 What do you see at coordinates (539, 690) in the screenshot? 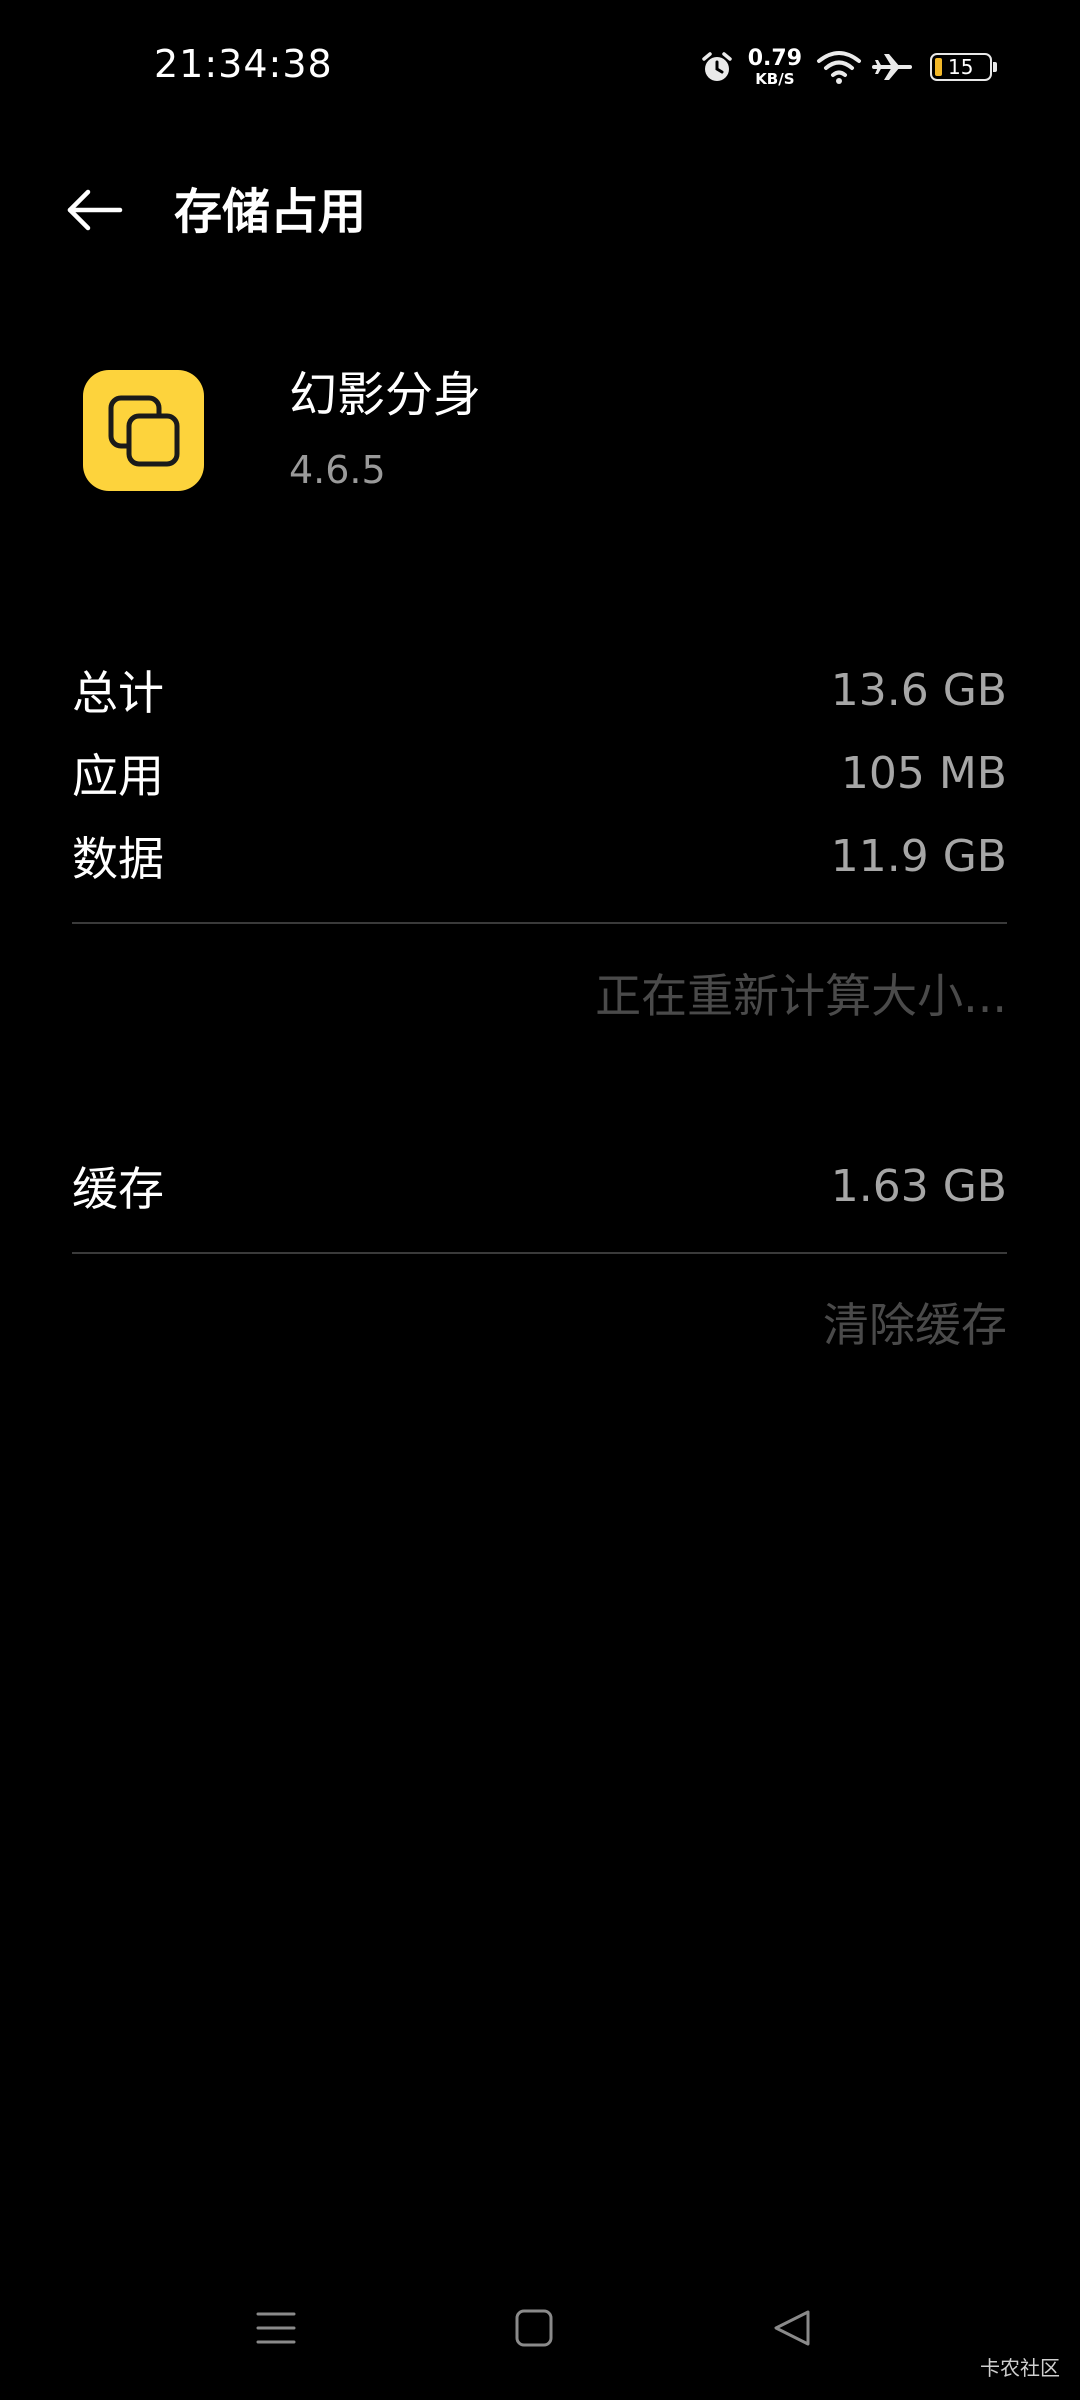
I see `storage-row-total: 总计 13.6 GB` at bounding box center [539, 690].